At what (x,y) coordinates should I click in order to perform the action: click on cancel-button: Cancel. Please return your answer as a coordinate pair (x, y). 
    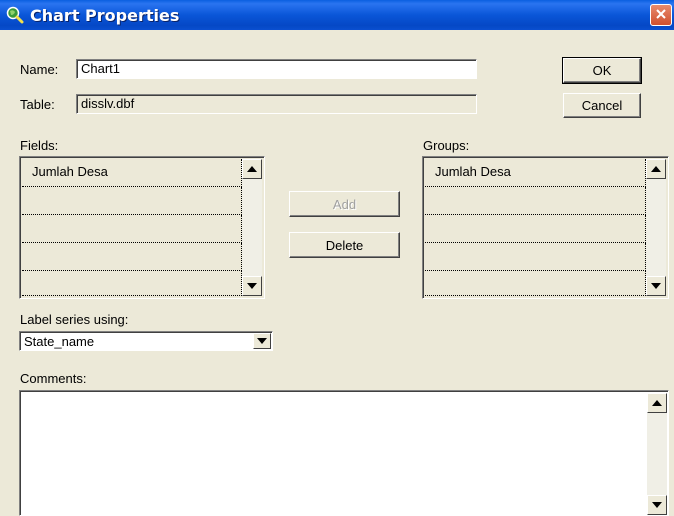
    Looking at the image, I should click on (602, 105).